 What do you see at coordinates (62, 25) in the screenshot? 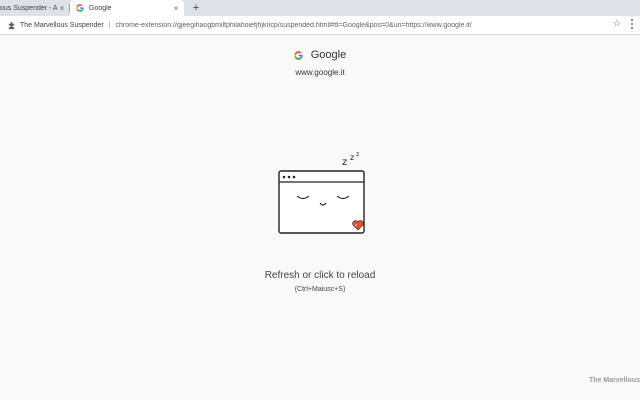
I see `extension-name: The Marvellous Suspender` at bounding box center [62, 25].